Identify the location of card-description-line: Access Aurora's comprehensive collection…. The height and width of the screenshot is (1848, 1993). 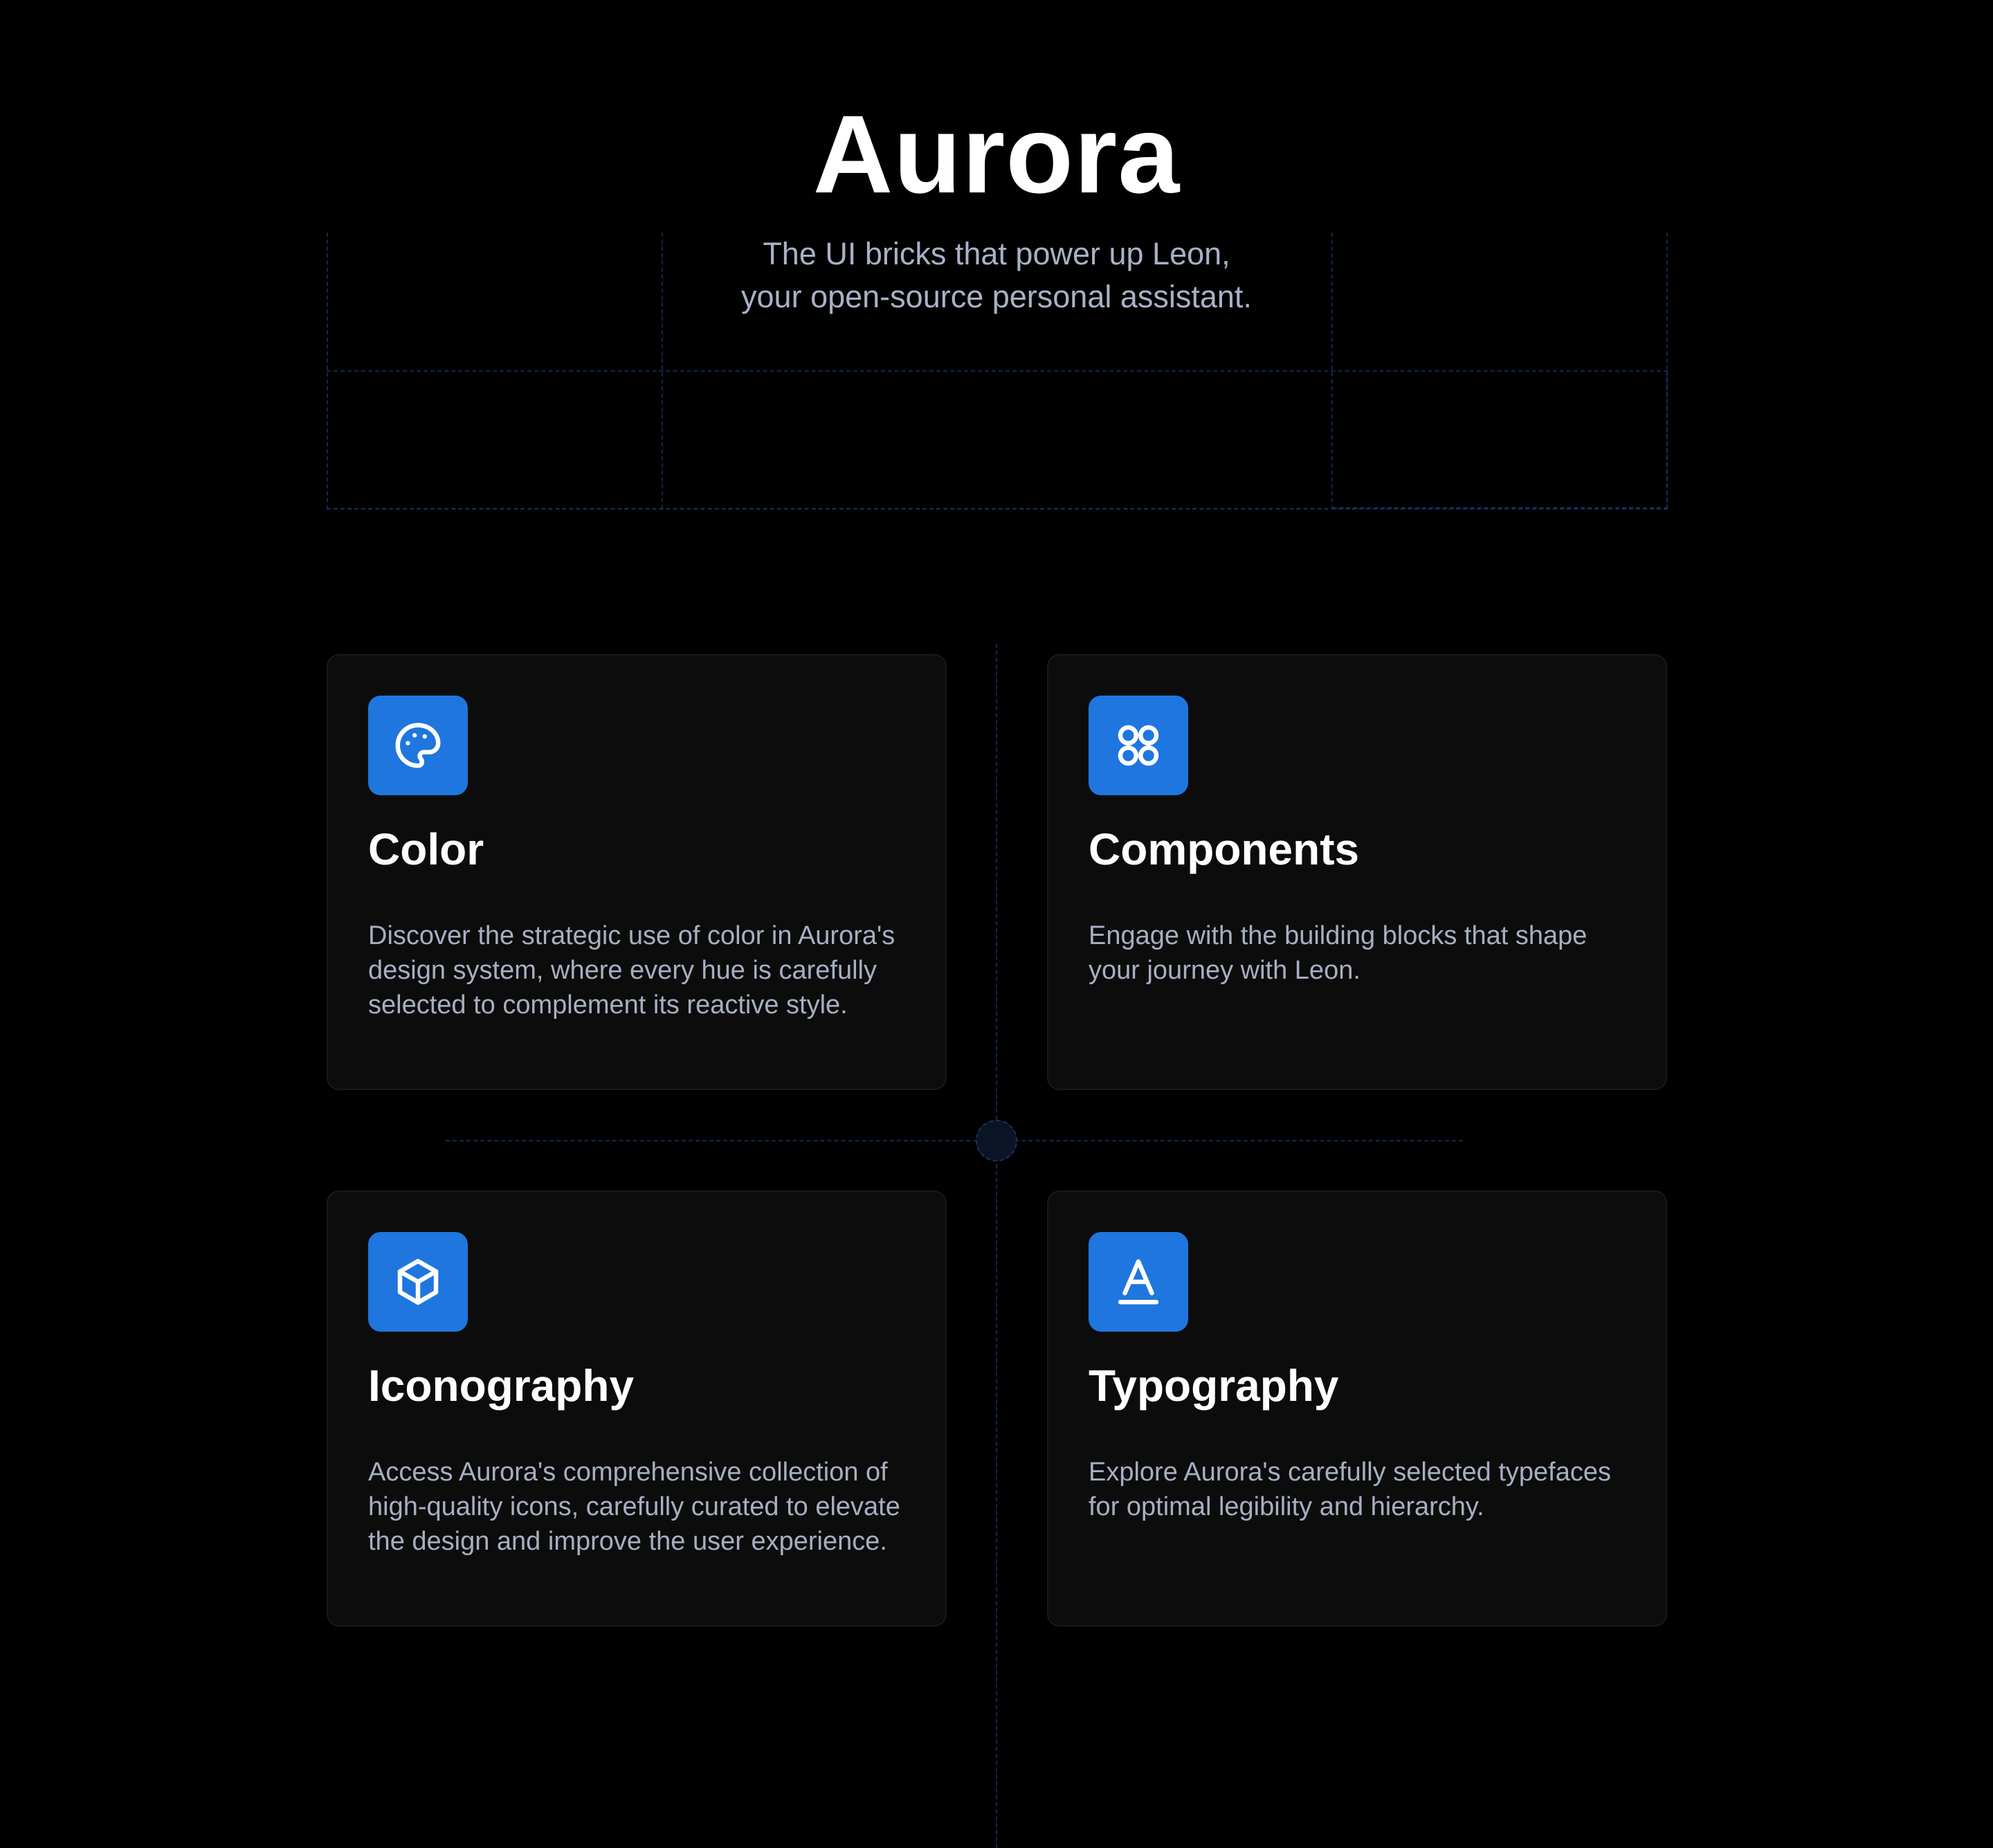
(628, 1472).